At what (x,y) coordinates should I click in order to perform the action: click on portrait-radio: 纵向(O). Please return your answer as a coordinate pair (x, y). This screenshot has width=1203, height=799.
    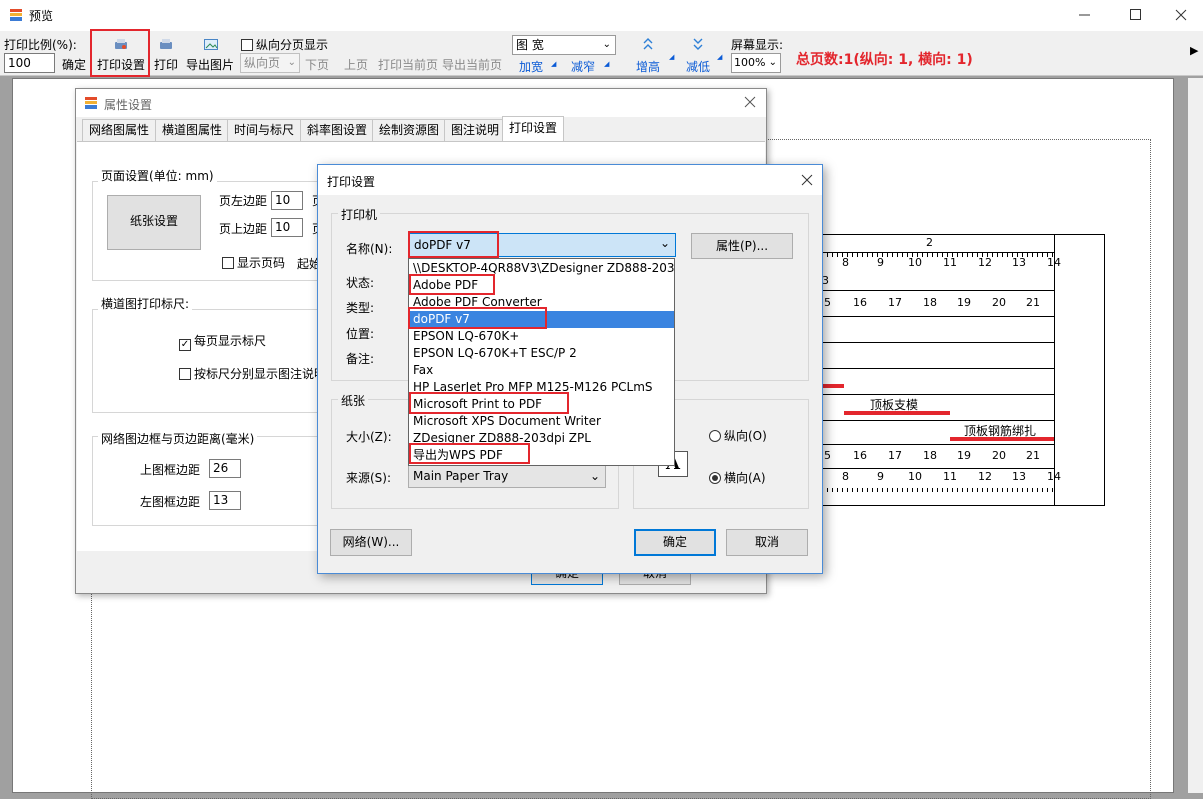
    Looking at the image, I should click on (738, 435).